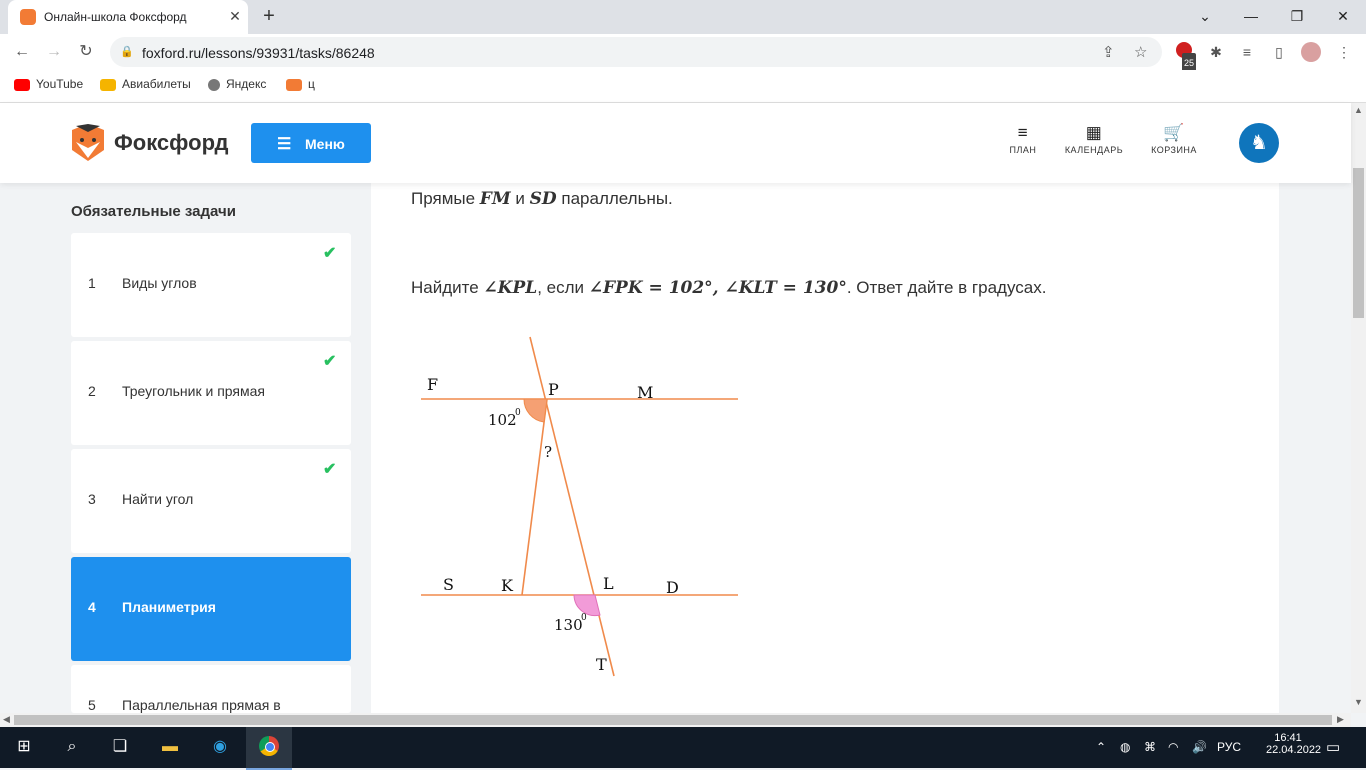 This screenshot has width=1366, height=770. I want to click on back-arrow-icon: ←, so click(22, 52).